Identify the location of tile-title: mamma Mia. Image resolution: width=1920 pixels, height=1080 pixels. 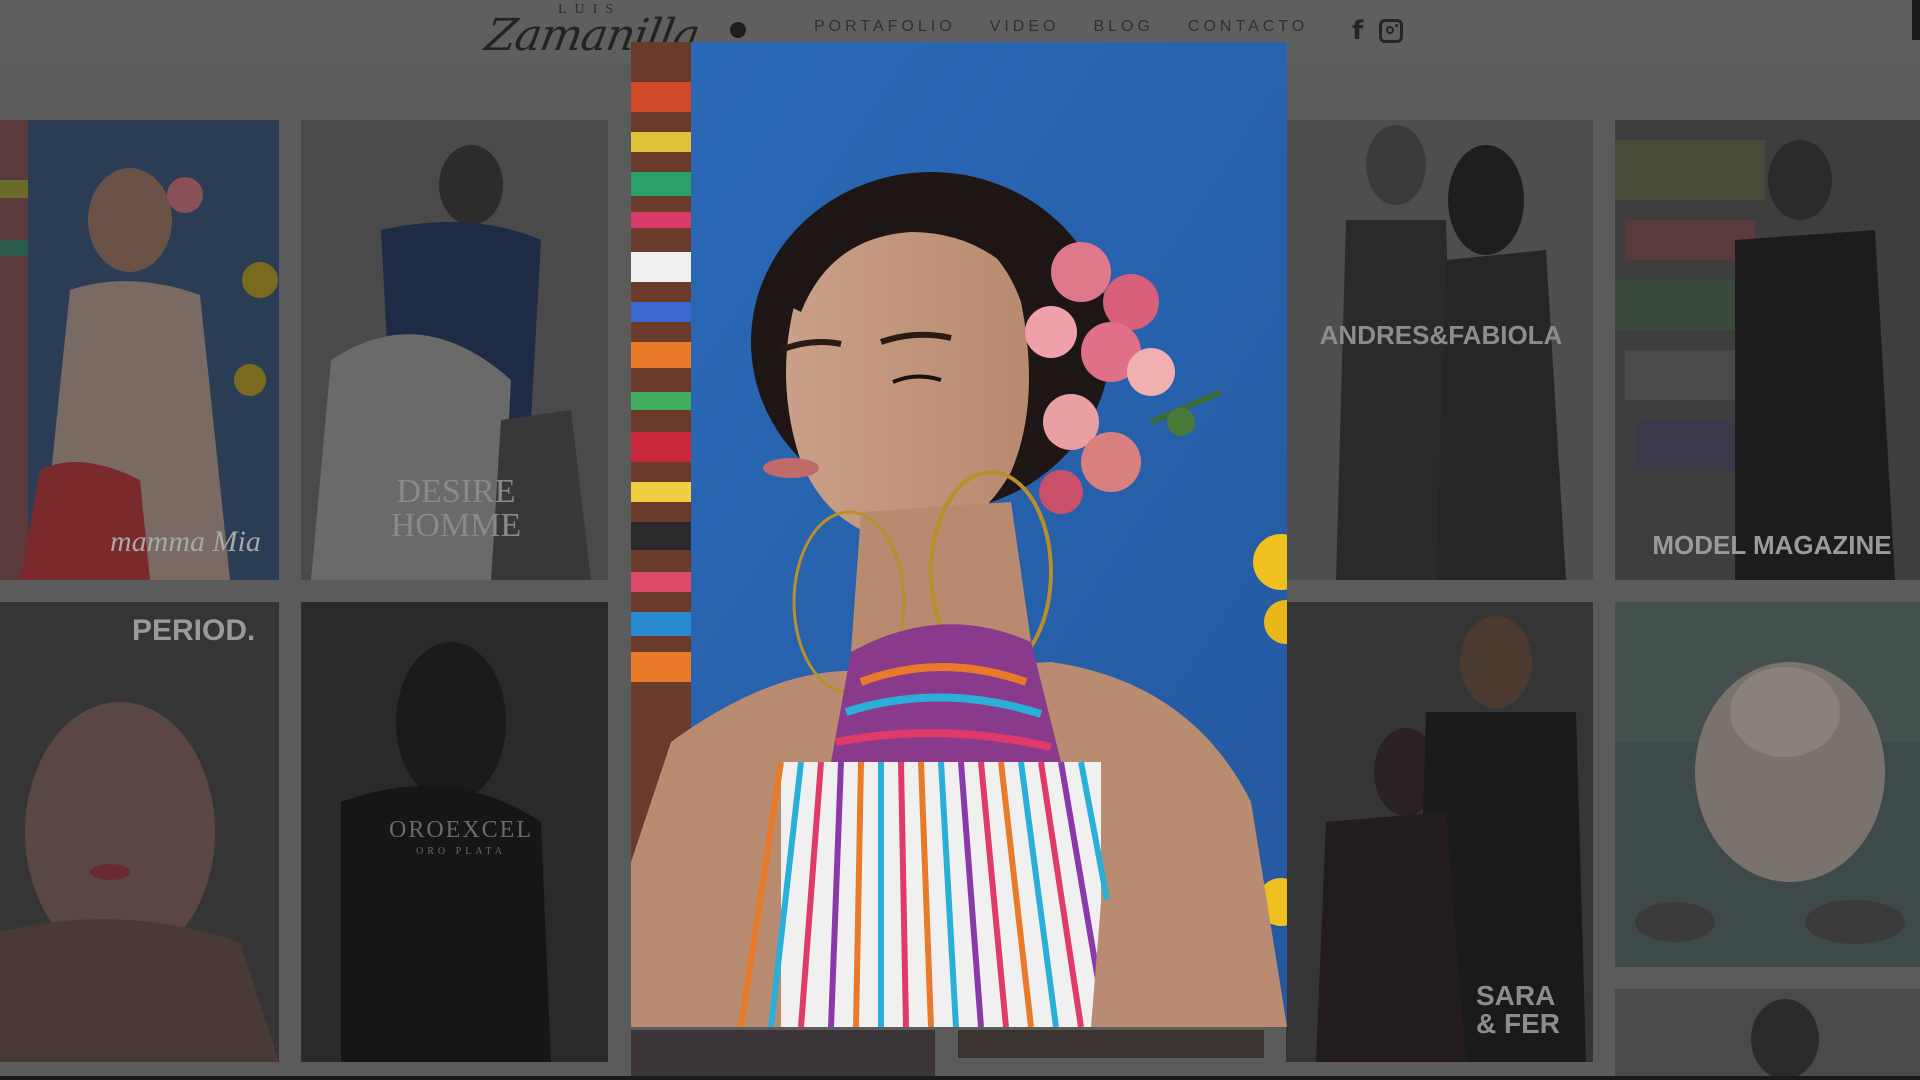
(185, 541).